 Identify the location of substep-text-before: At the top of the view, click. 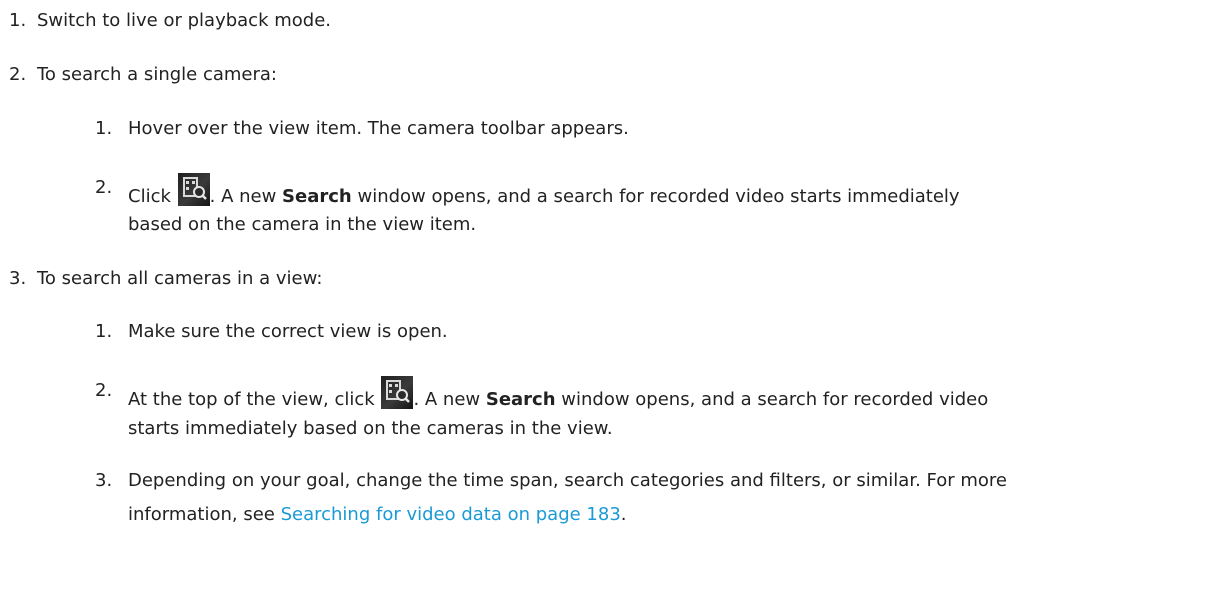
(251, 399).